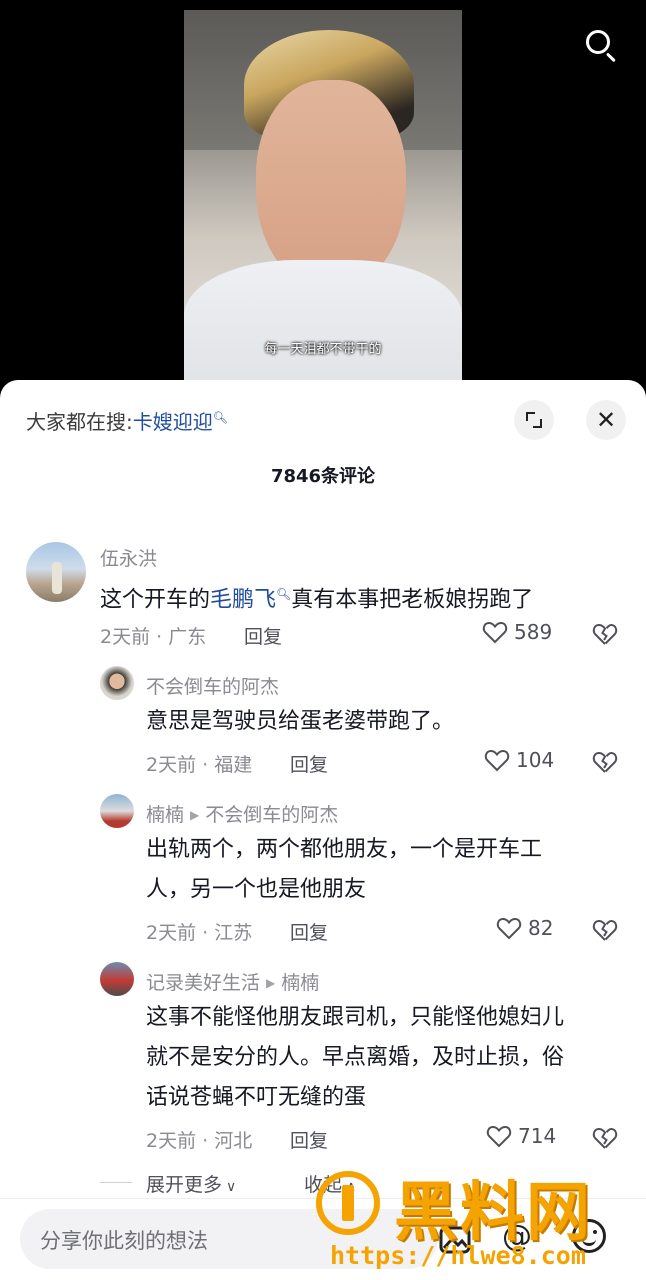  What do you see at coordinates (220, 417) in the screenshot?
I see `hot-search-magnifier-icon: 🔍︎` at bounding box center [220, 417].